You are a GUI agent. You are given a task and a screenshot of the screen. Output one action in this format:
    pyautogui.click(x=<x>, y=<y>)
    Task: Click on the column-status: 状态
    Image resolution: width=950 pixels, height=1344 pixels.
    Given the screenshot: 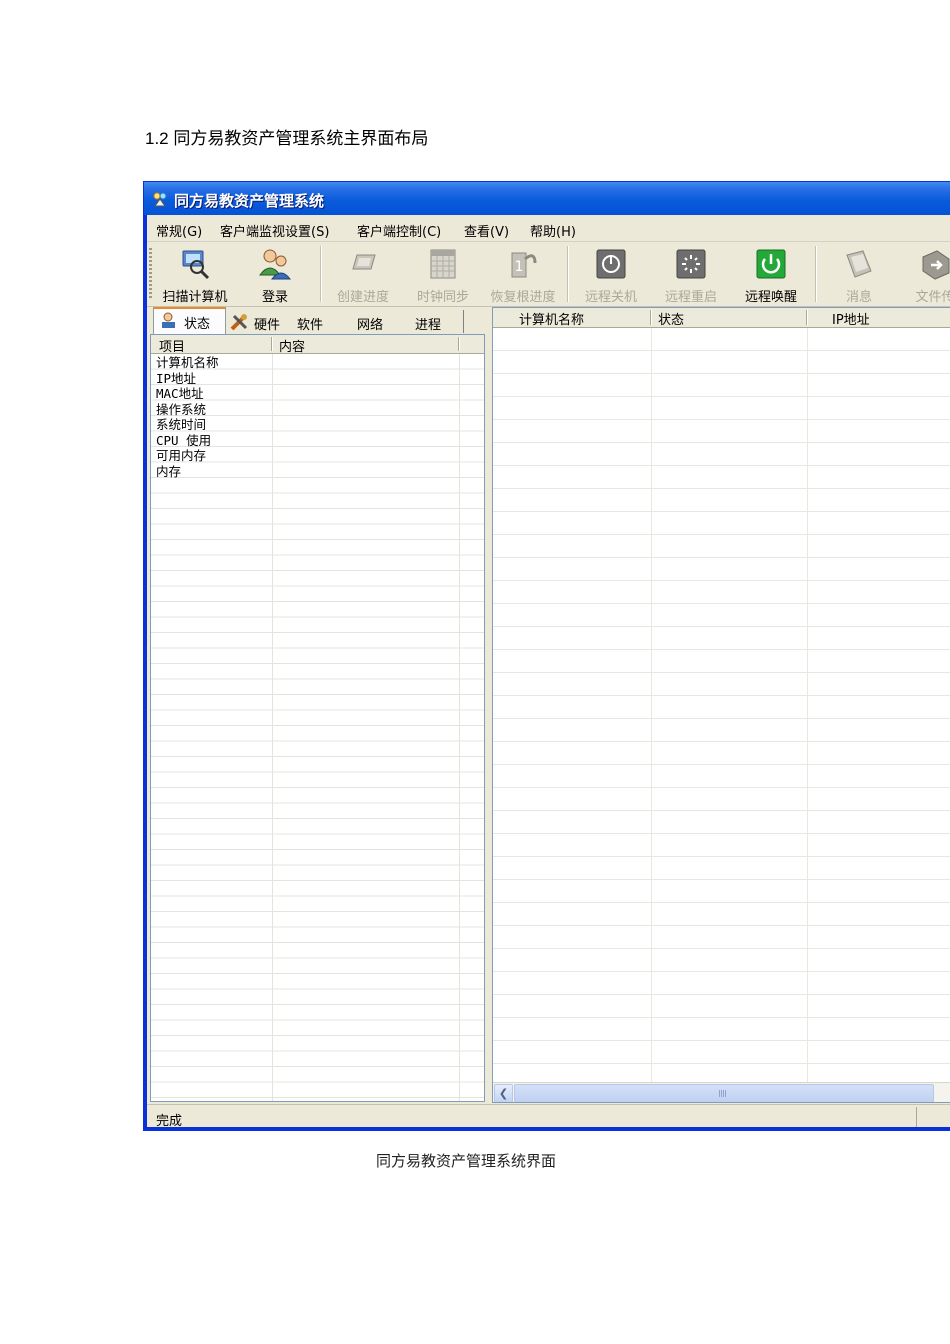 What is the action you would take?
    pyautogui.click(x=671, y=318)
    